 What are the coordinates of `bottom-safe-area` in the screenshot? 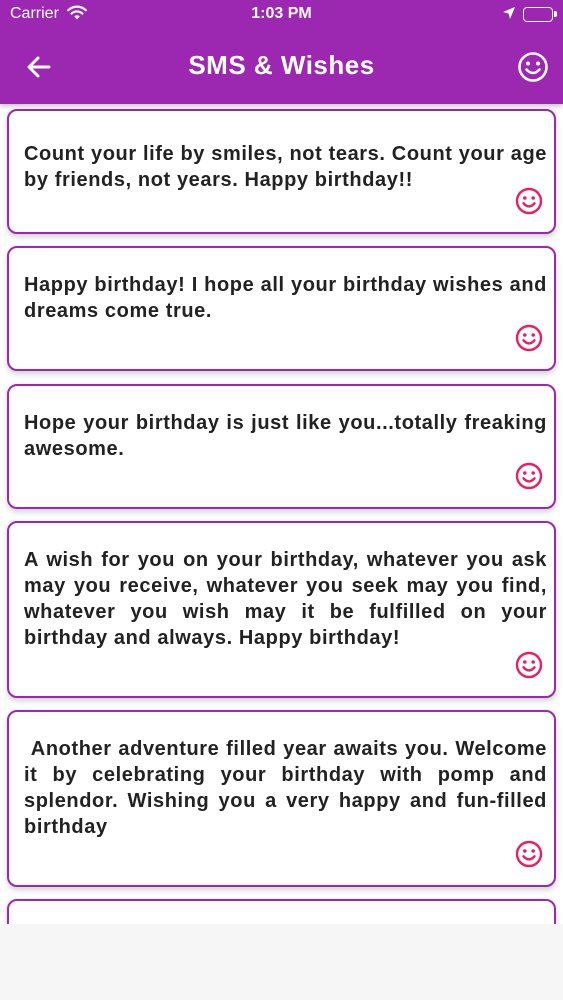 It's located at (281, 962).